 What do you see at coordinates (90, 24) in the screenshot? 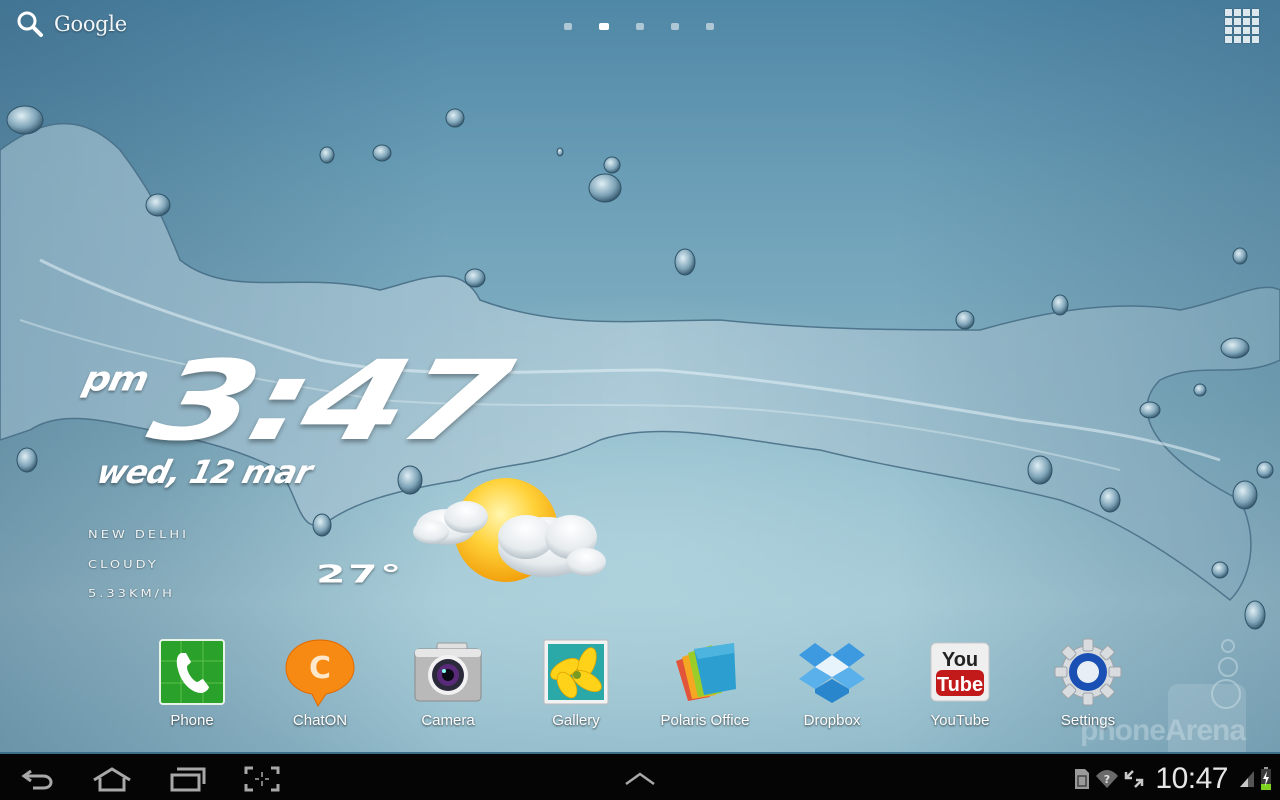
I see `google-search-label: Google` at bounding box center [90, 24].